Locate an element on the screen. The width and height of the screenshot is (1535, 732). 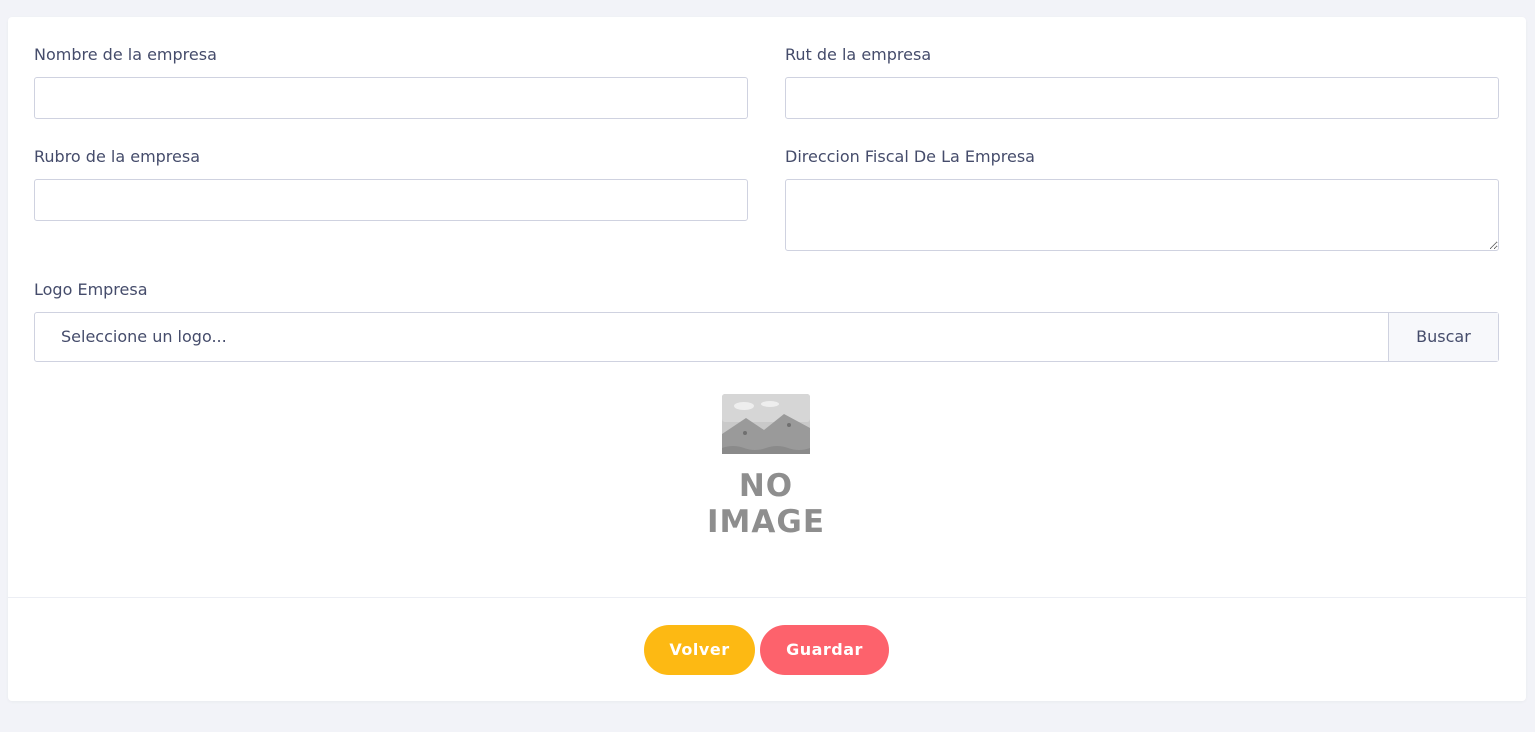
direccion-label: Direccion Fiscal De La Empresa is located at coordinates (910, 156).